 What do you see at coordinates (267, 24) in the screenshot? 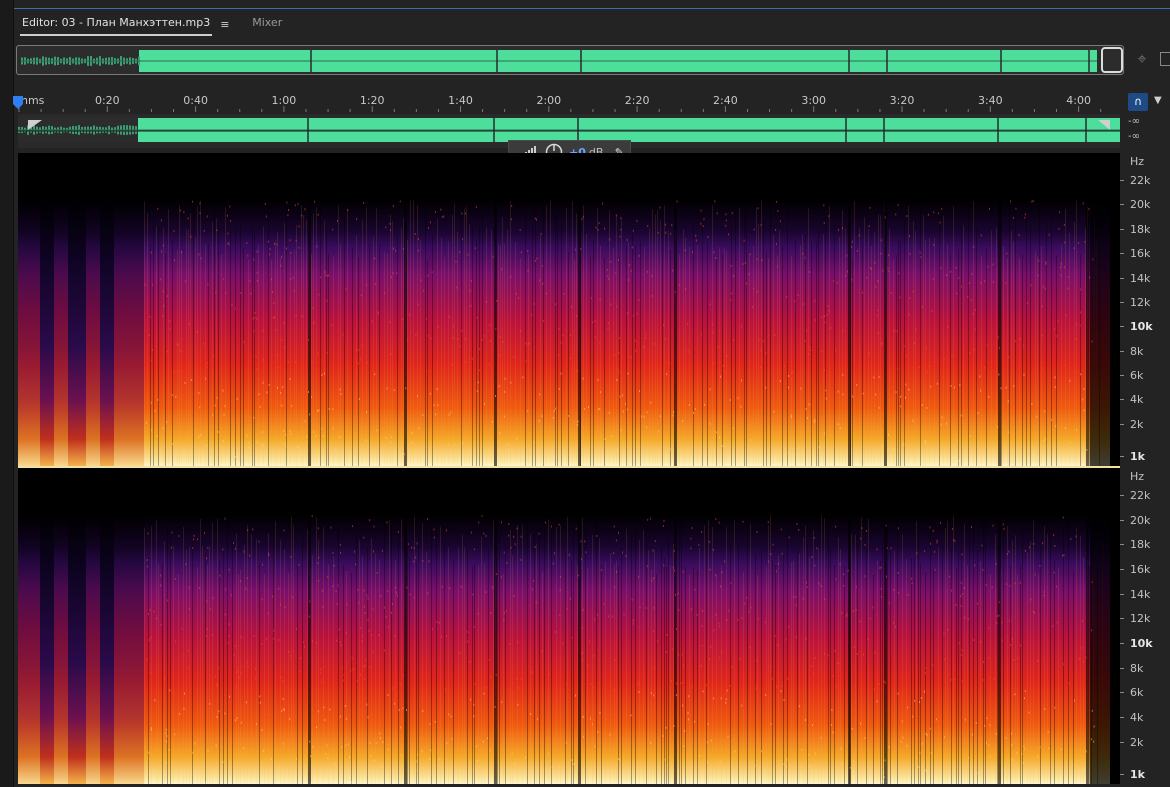
I see `tab-mixer: Mixer` at bounding box center [267, 24].